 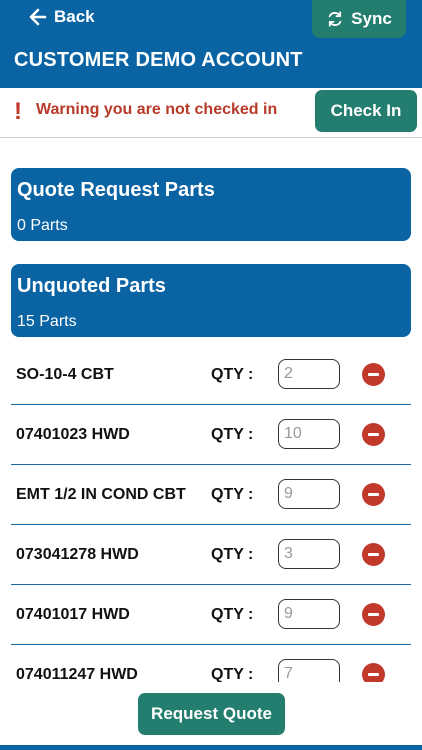 I want to click on warning-text: Warning you are not checked in, so click(x=157, y=109).